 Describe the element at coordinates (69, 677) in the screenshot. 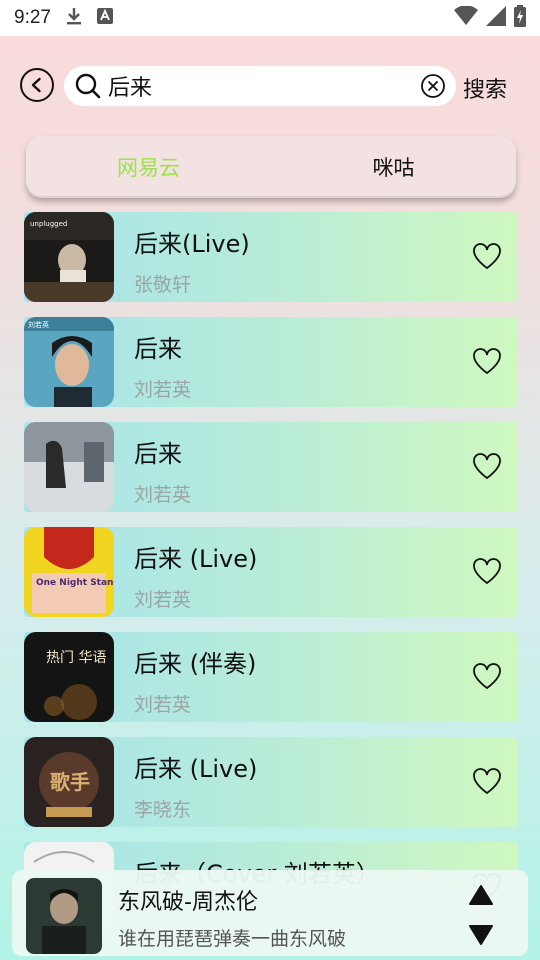

I see `album-cover: 热门 华语` at that location.